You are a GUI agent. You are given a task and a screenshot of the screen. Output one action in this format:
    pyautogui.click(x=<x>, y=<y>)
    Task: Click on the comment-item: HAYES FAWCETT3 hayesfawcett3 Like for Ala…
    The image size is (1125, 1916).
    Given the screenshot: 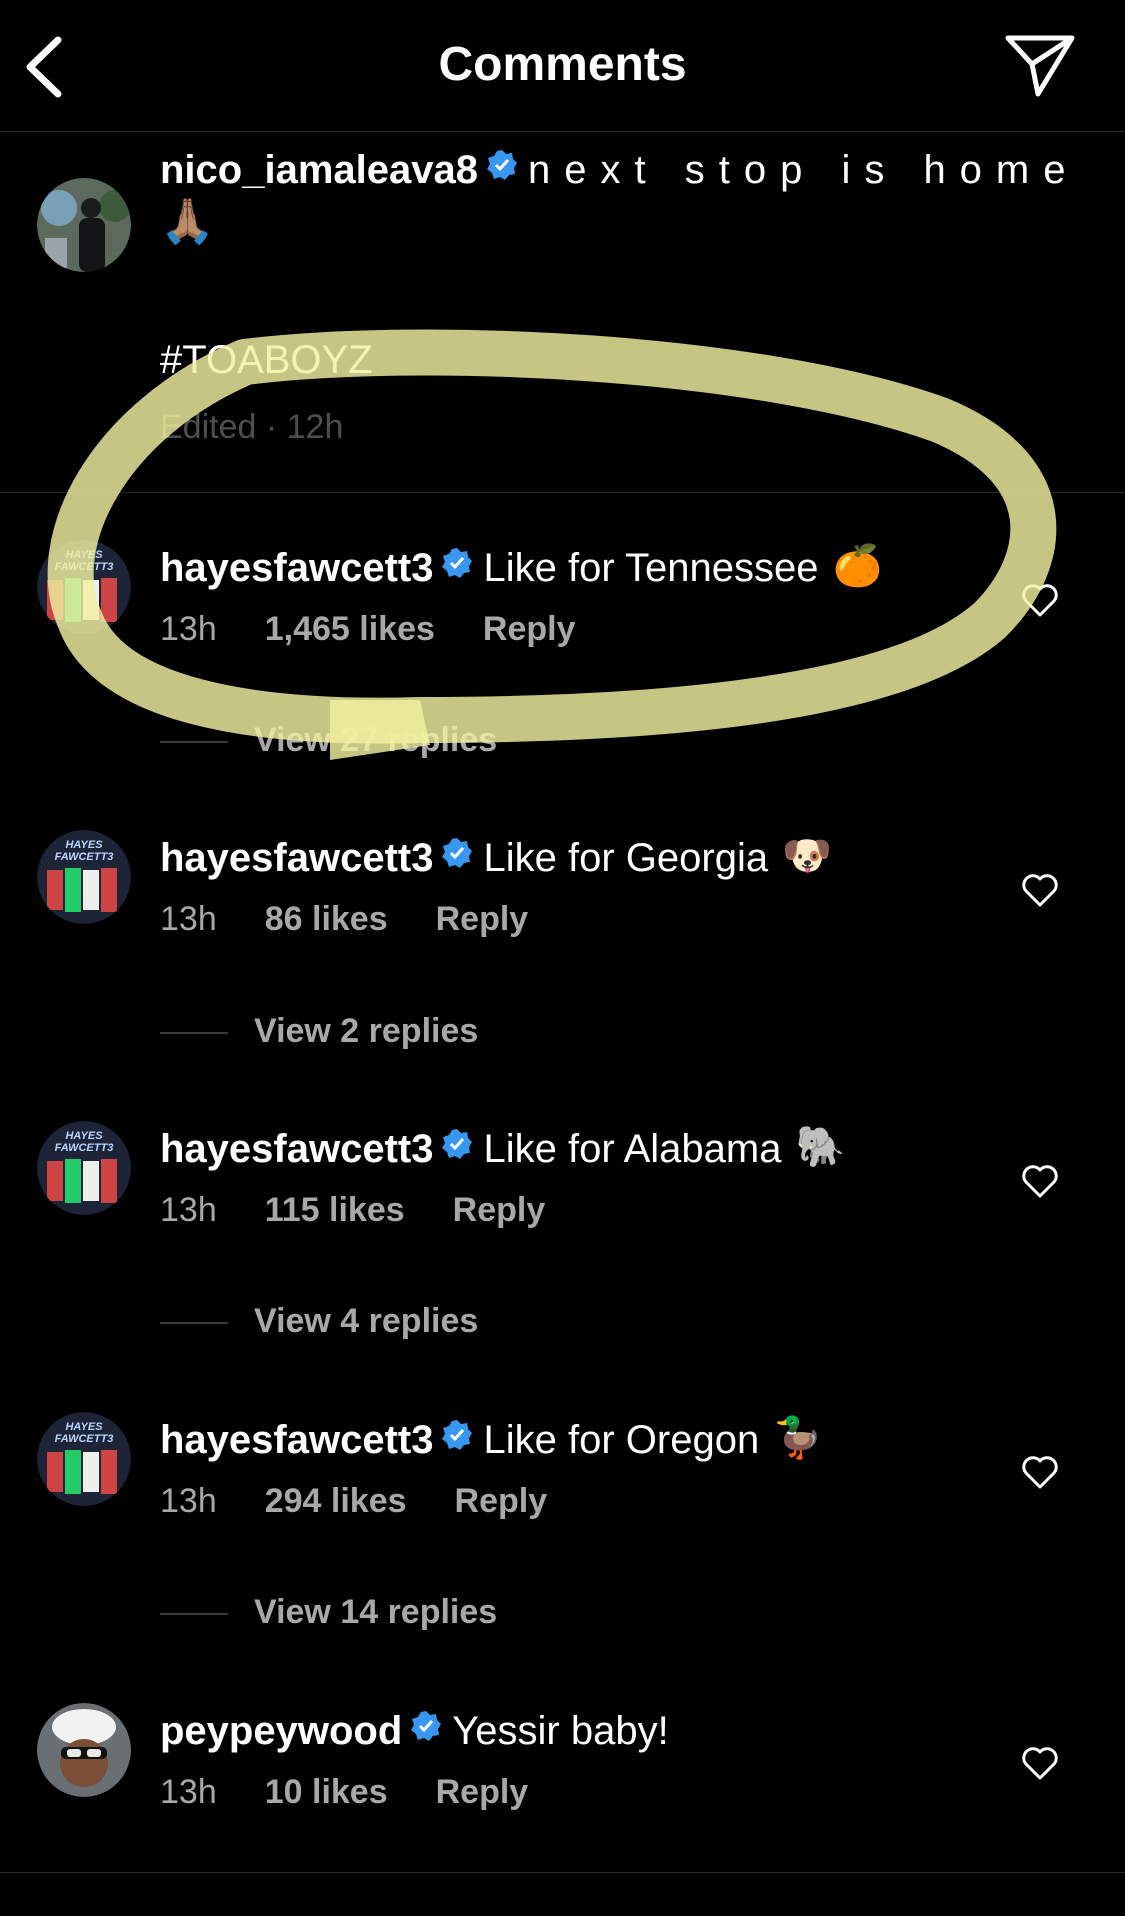 What is the action you would take?
    pyautogui.click(x=562, y=1201)
    